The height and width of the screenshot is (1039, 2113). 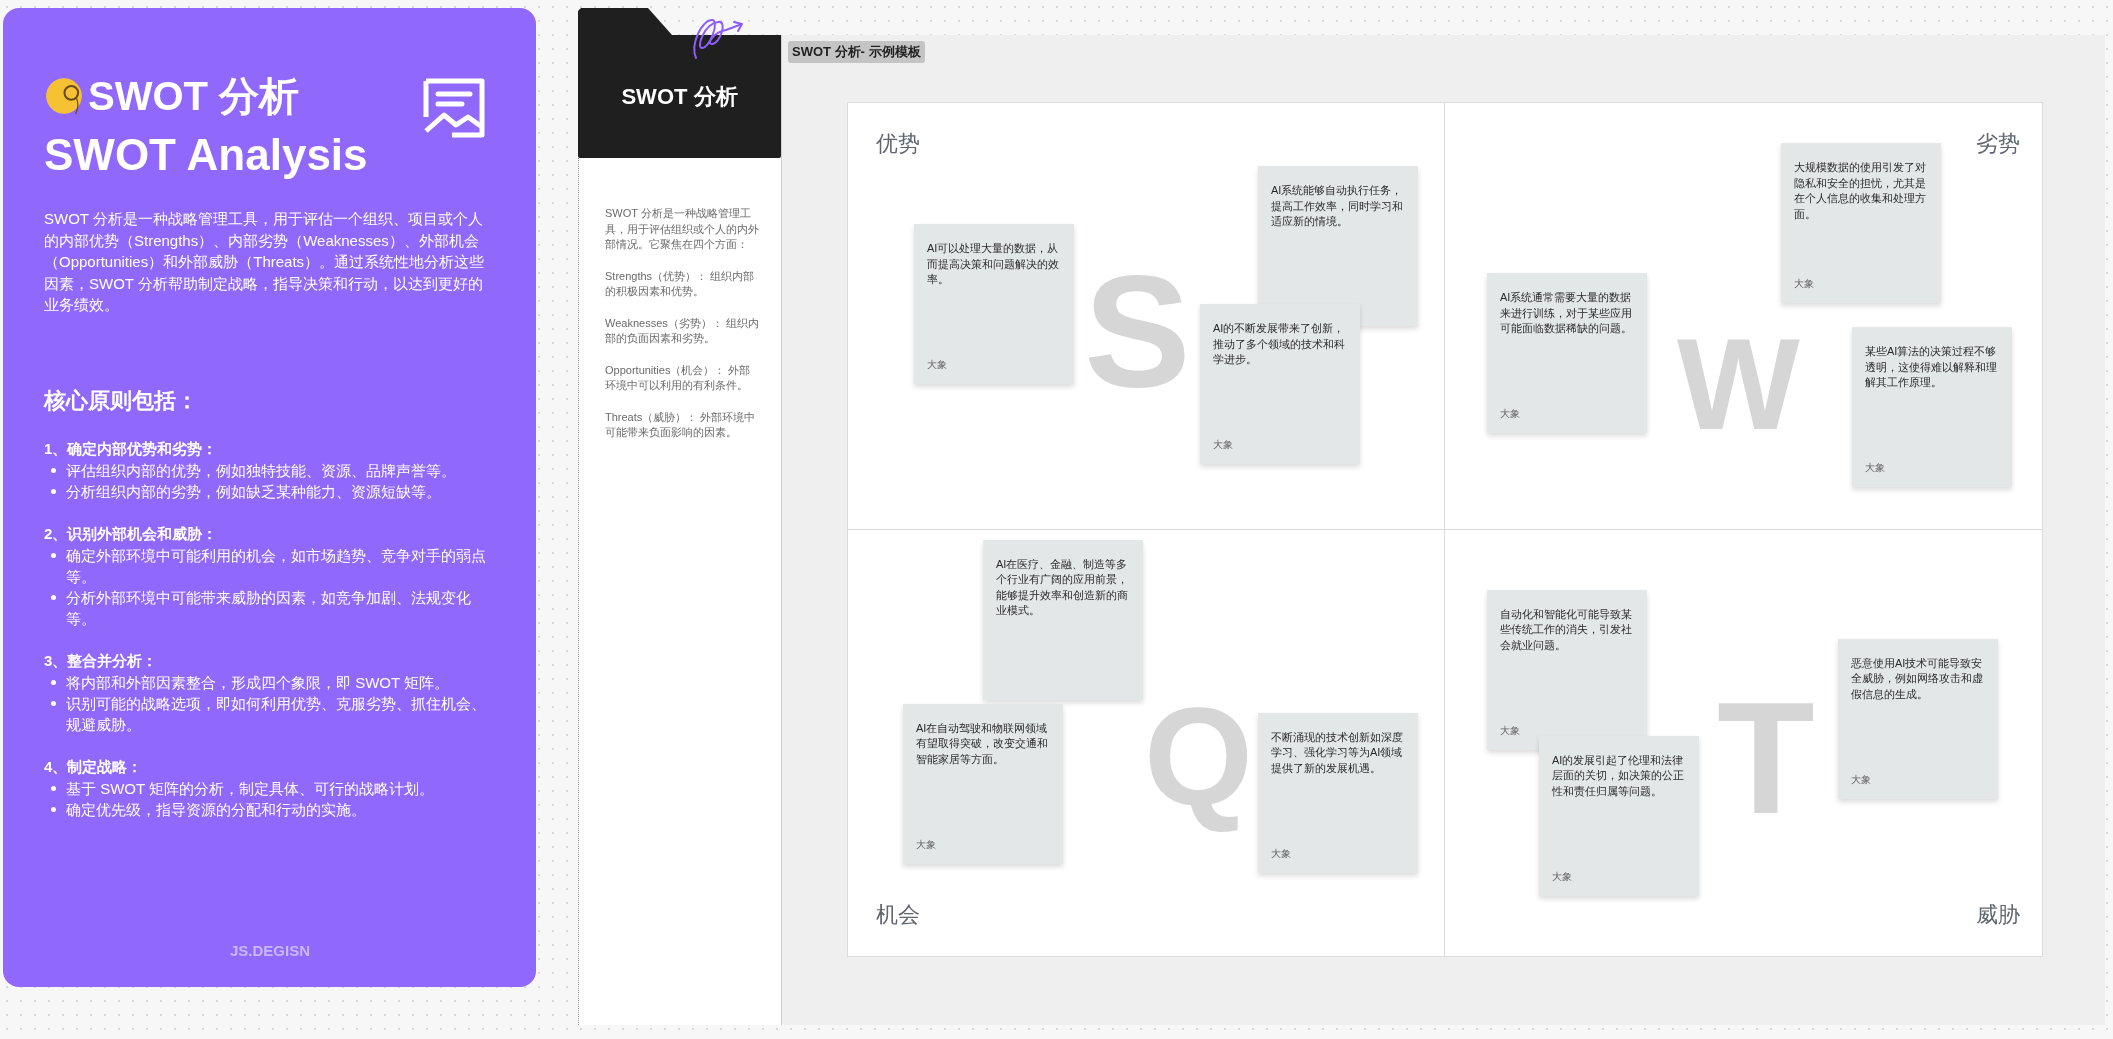 What do you see at coordinates (1998, 915) in the screenshot?
I see `quadrant-title: 威胁` at bounding box center [1998, 915].